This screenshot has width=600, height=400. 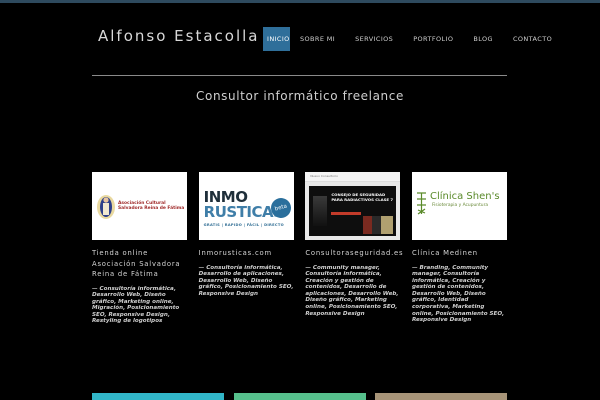 What do you see at coordinates (106, 207) in the screenshot?
I see `religious-emblem-icon` at bounding box center [106, 207].